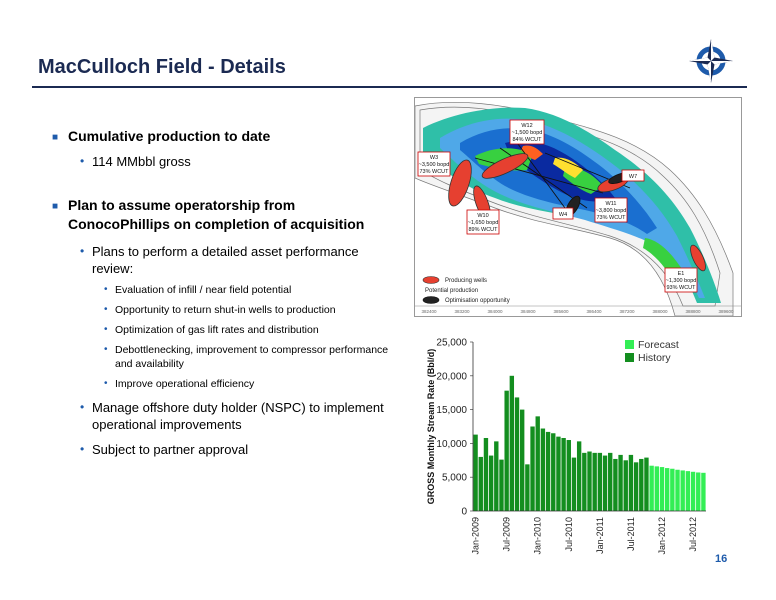 This screenshot has height=600, width=776. I want to click on well-w3-label-2: ~3,500 bopd, so click(434, 165).